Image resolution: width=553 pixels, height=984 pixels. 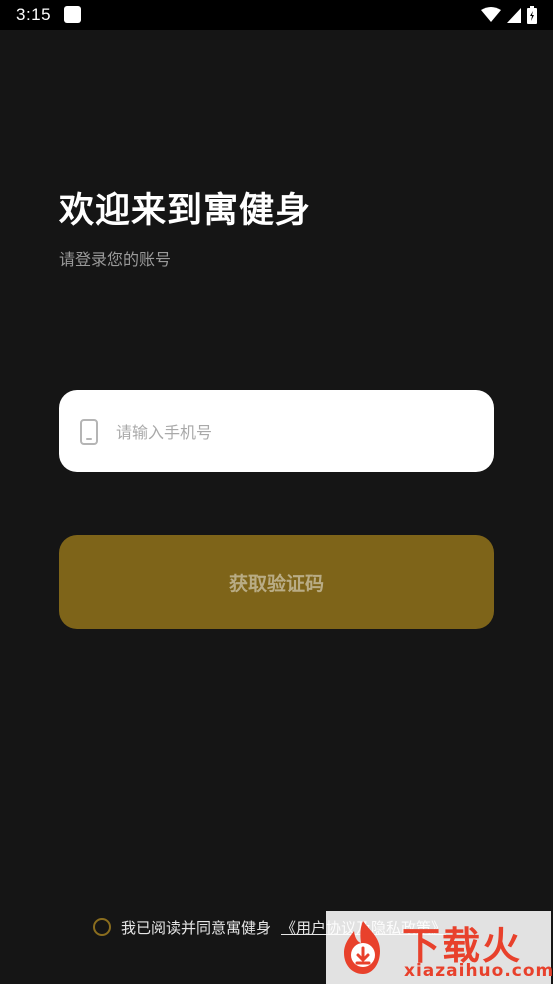 What do you see at coordinates (89, 432) in the screenshot?
I see `phone-icon` at bounding box center [89, 432].